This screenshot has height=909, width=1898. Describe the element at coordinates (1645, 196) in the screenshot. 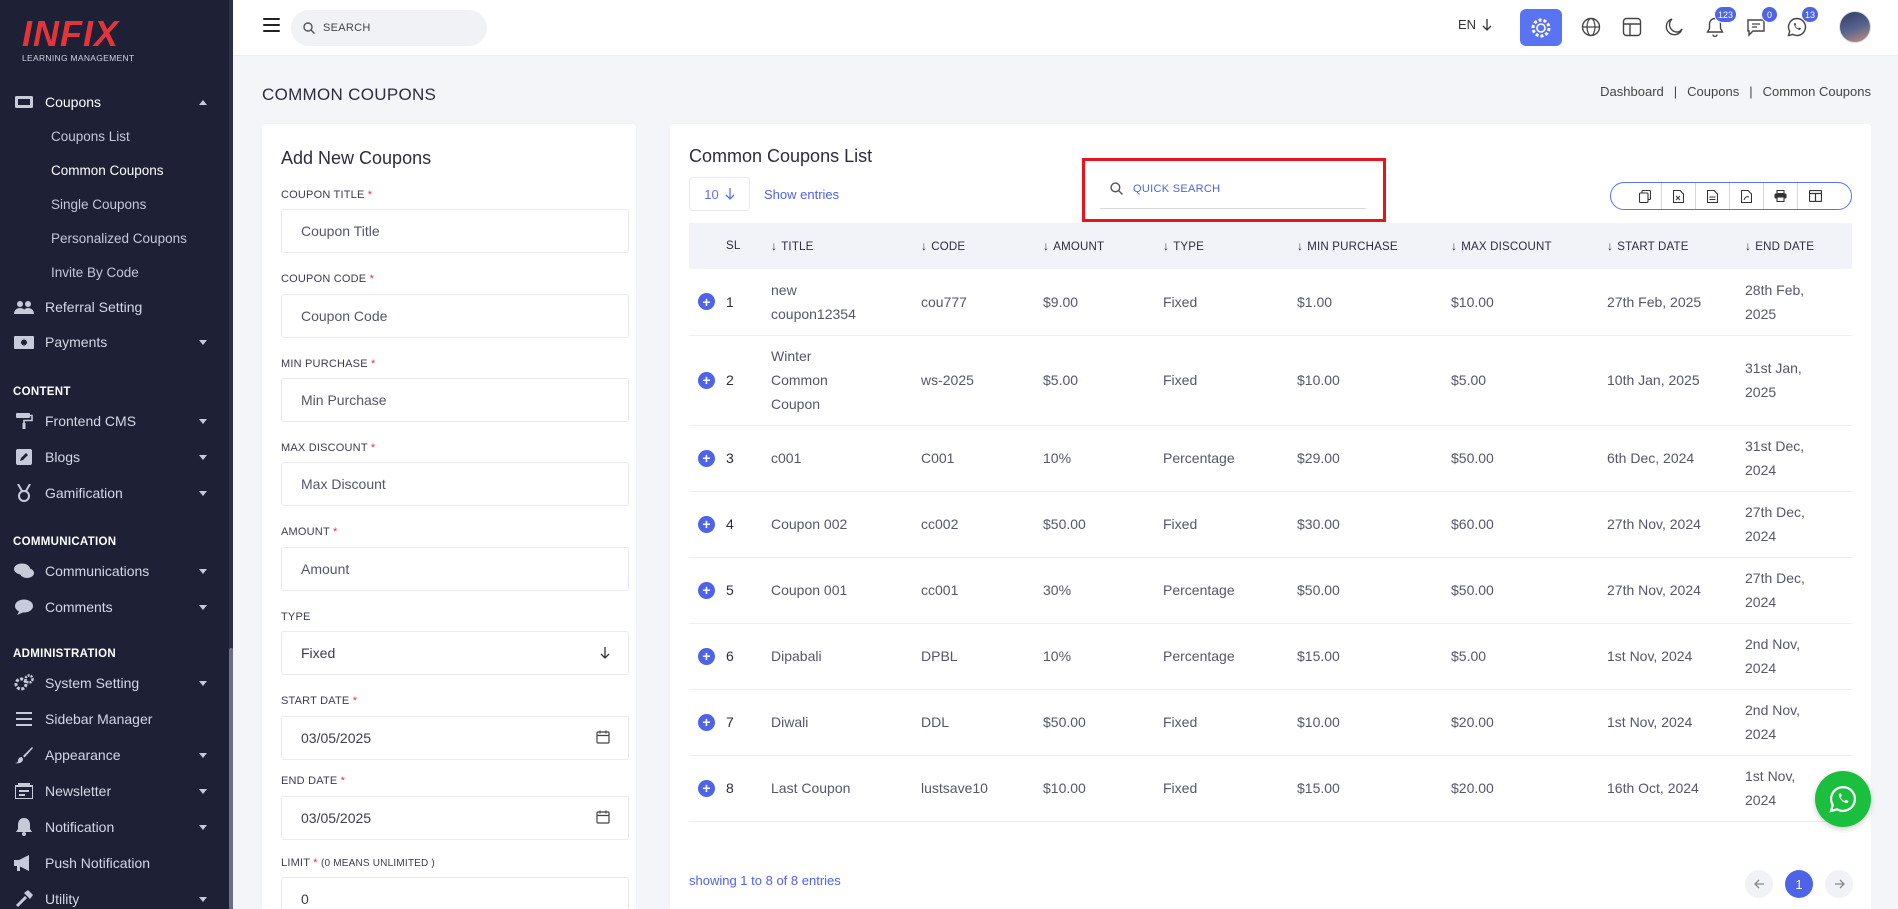

I see `copy-button` at that location.